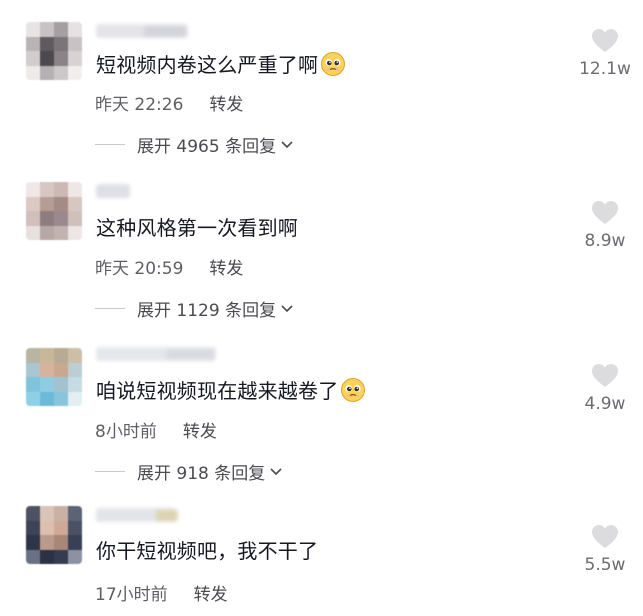 The image size is (643, 616). What do you see at coordinates (207, 551) in the screenshot?
I see `comment-text: 你干短视频吧，我不干了` at bounding box center [207, 551].